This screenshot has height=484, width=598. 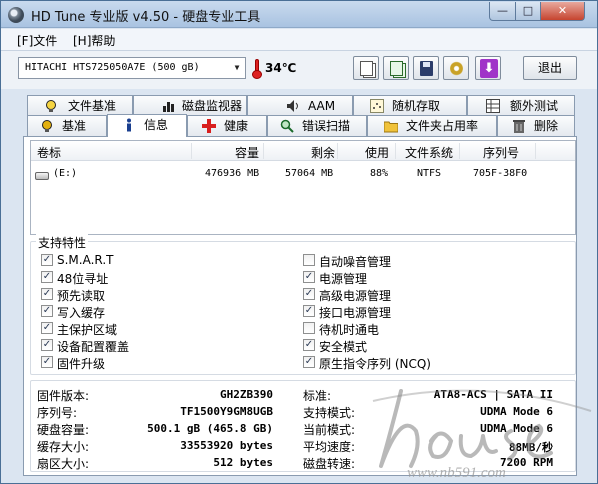 What do you see at coordinates (323, 152) in the screenshot?
I see `column-header: 剩余` at bounding box center [323, 152].